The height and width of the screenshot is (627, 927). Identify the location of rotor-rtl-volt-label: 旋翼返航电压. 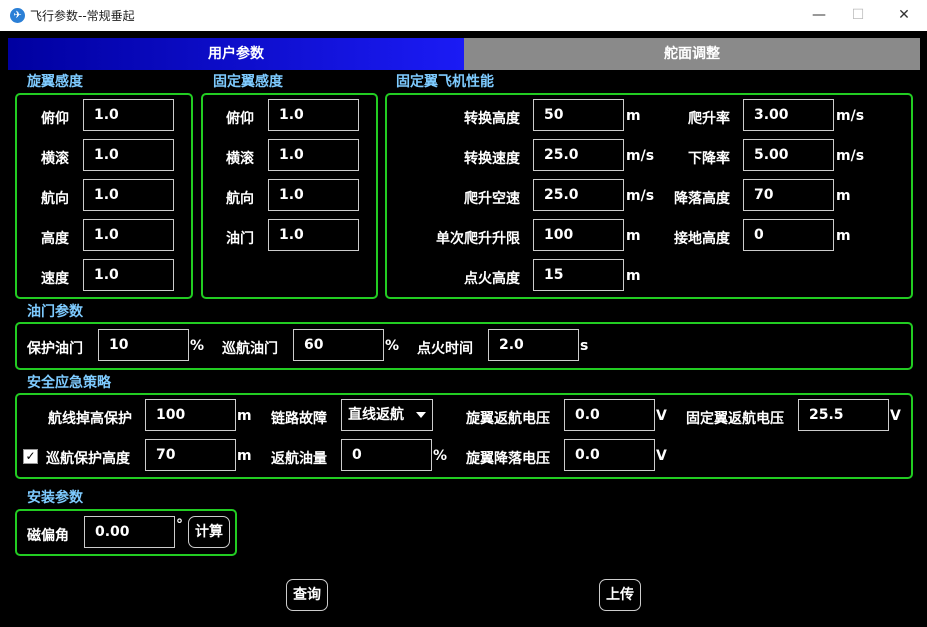
(508, 419).